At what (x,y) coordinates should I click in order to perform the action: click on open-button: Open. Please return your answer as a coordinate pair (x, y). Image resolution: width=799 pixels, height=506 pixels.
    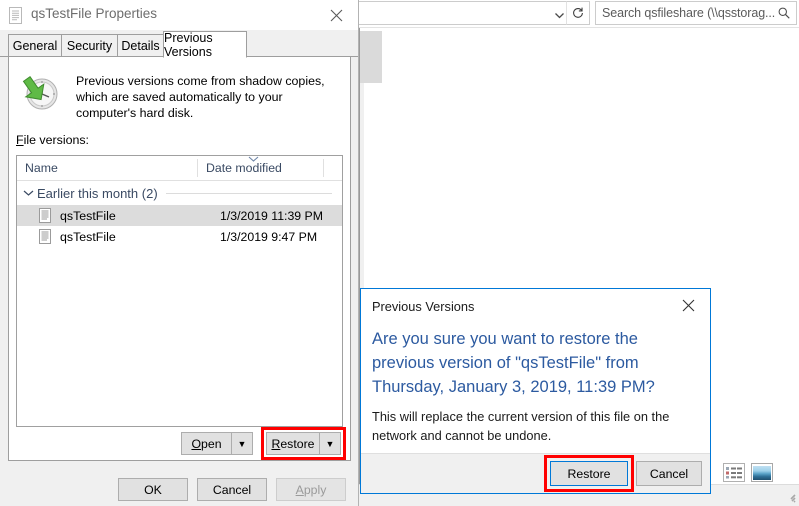
    Looking at the image, I should click on (206, 443).